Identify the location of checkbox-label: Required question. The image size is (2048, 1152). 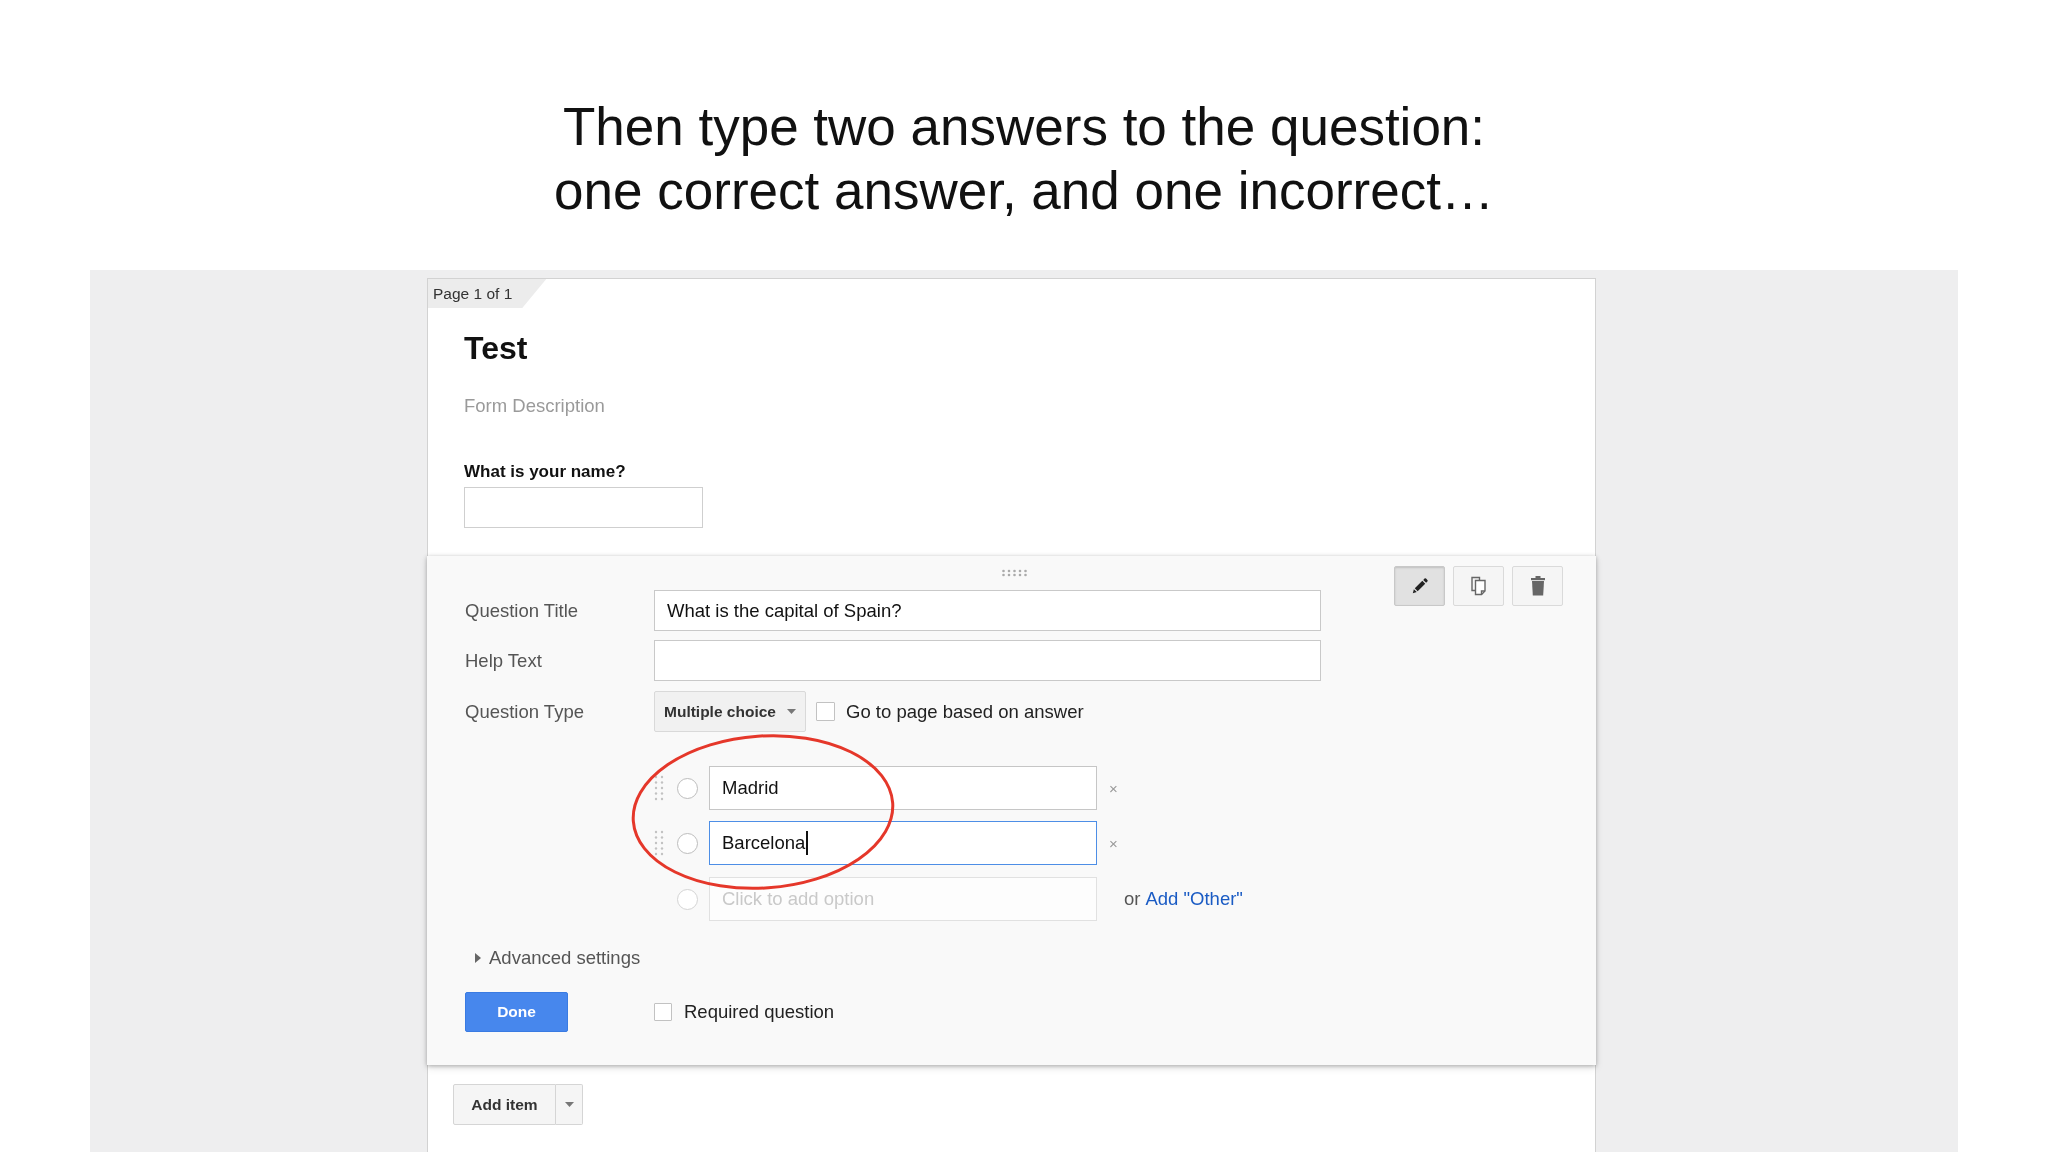
(759, 1012).